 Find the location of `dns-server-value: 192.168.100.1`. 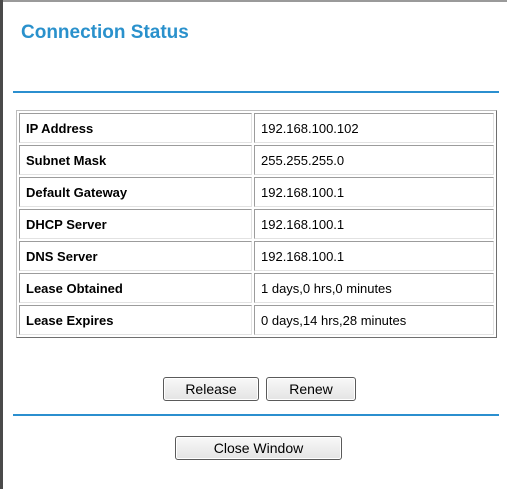

dns-server-value: 192.168.100.1 is located at coordinates (374, 256).